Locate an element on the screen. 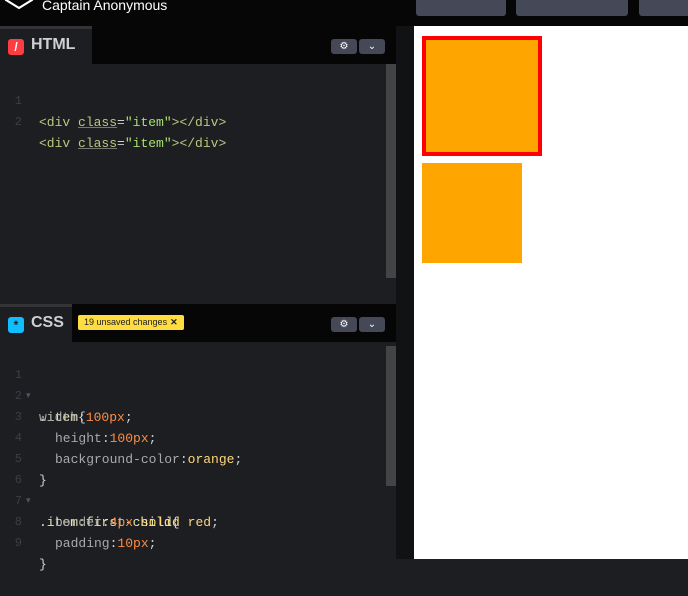 The width and height of the screenshot is (688, 596). html-settings-button: ⚙ is located at coordinates (344, 46).